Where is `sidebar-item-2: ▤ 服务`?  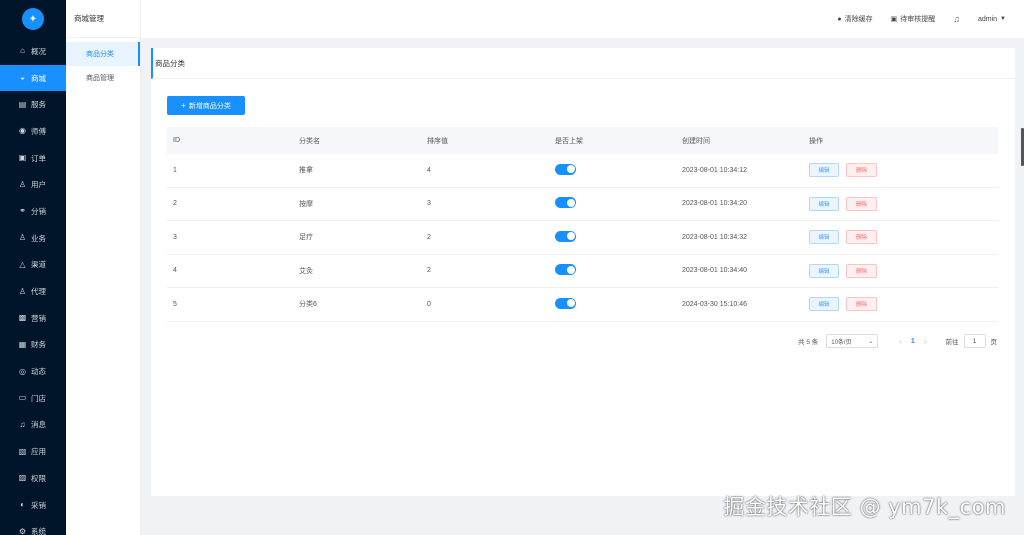 sidebar-item-2: ▤ 服务 is located at coordinates (33, 104).